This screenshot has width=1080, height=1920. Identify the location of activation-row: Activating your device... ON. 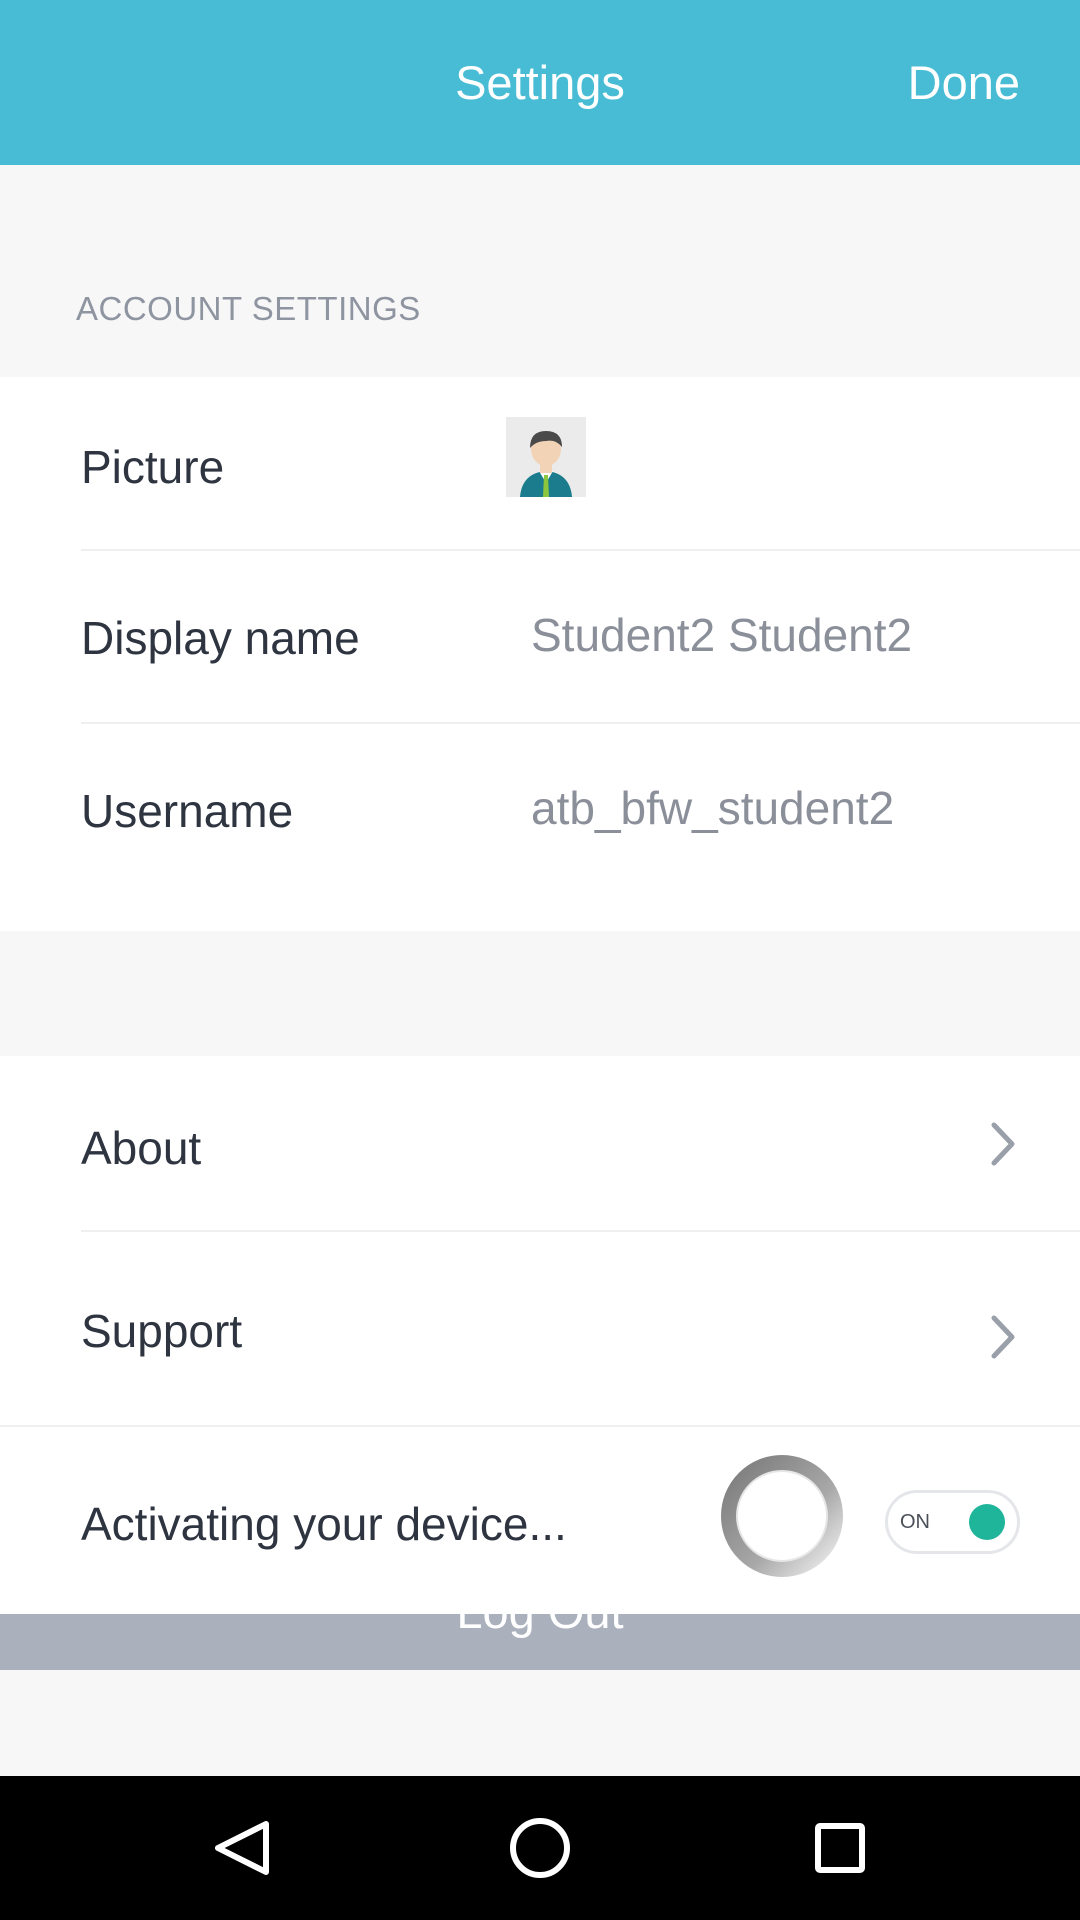
(540, 1520).